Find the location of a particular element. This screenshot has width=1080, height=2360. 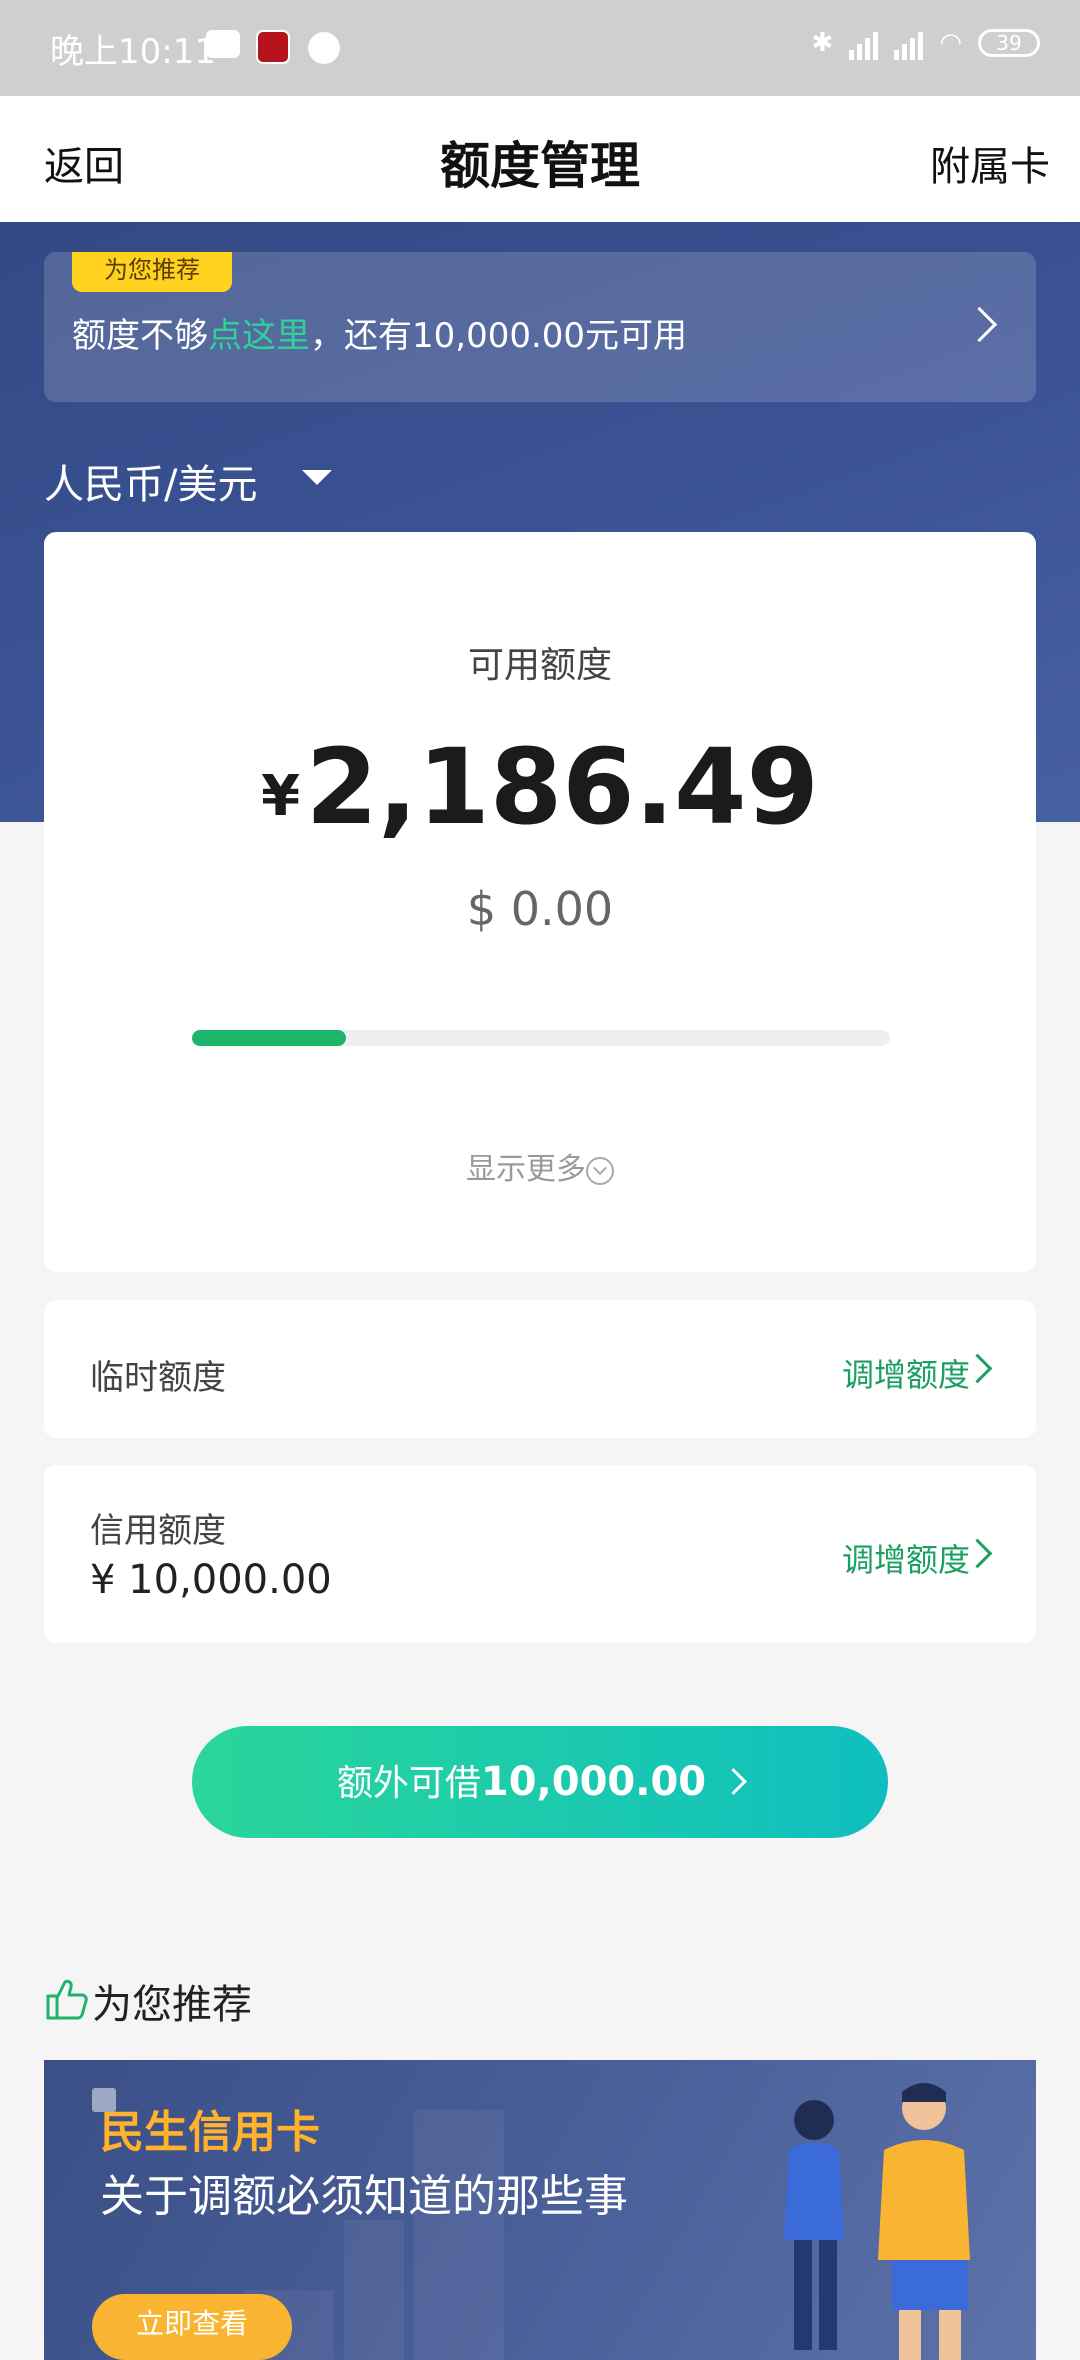

recommend-ad-banner: 民生信用卡 关于调额必须知道的那些事 立即查看 is located at coordinates (540, 2210).